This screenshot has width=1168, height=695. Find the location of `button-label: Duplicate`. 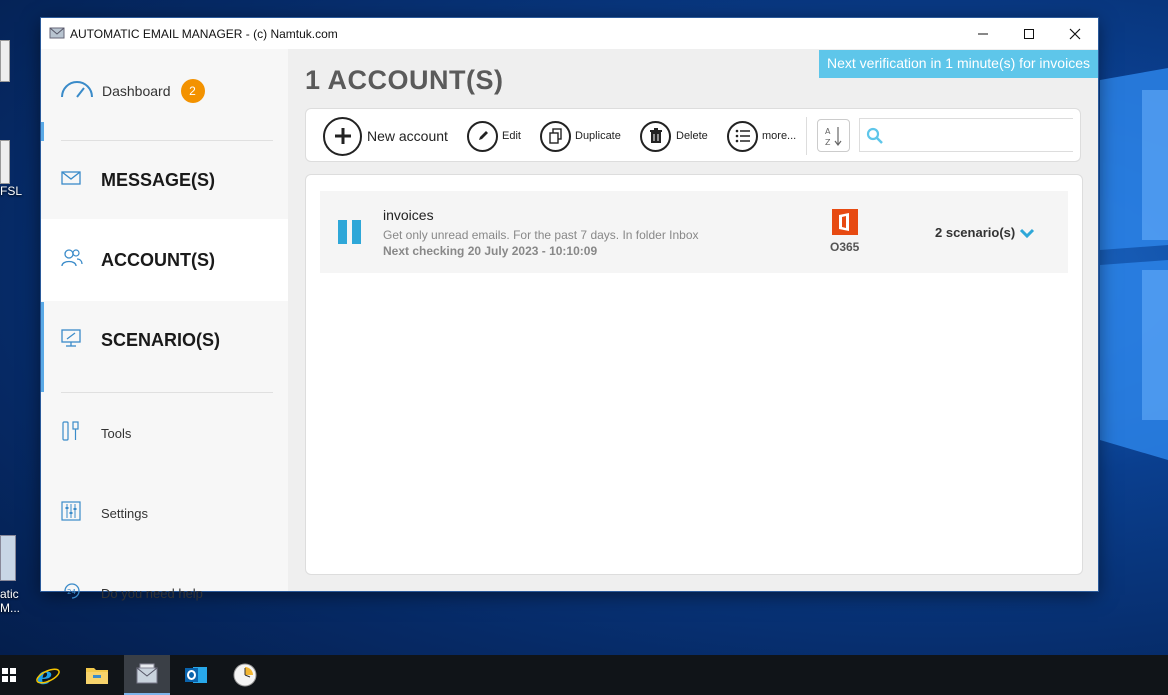

button-label: Duplicate is located at coordinates (598, 136).